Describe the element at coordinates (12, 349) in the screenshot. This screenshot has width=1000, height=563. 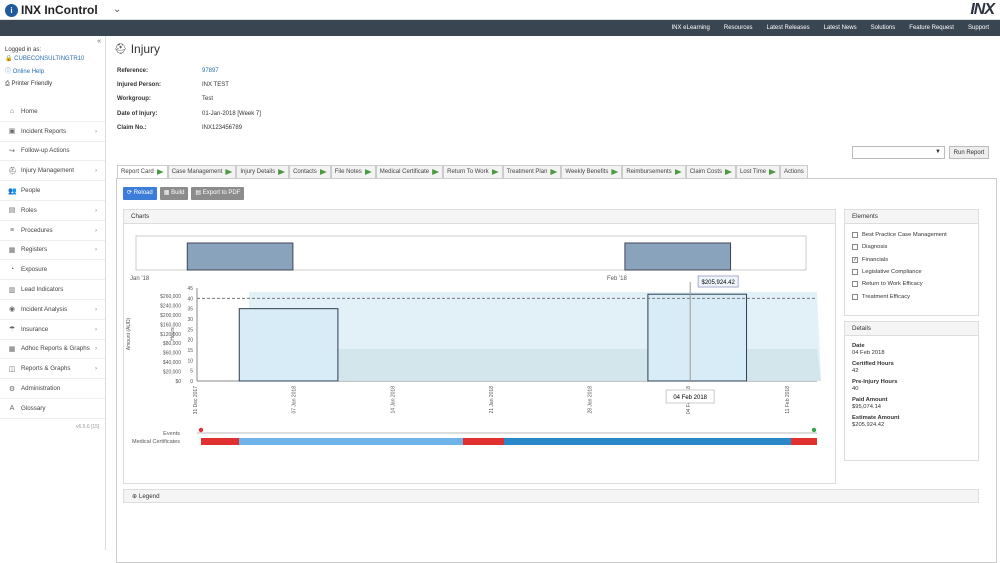
I see `report-icon: ▦` at that location.